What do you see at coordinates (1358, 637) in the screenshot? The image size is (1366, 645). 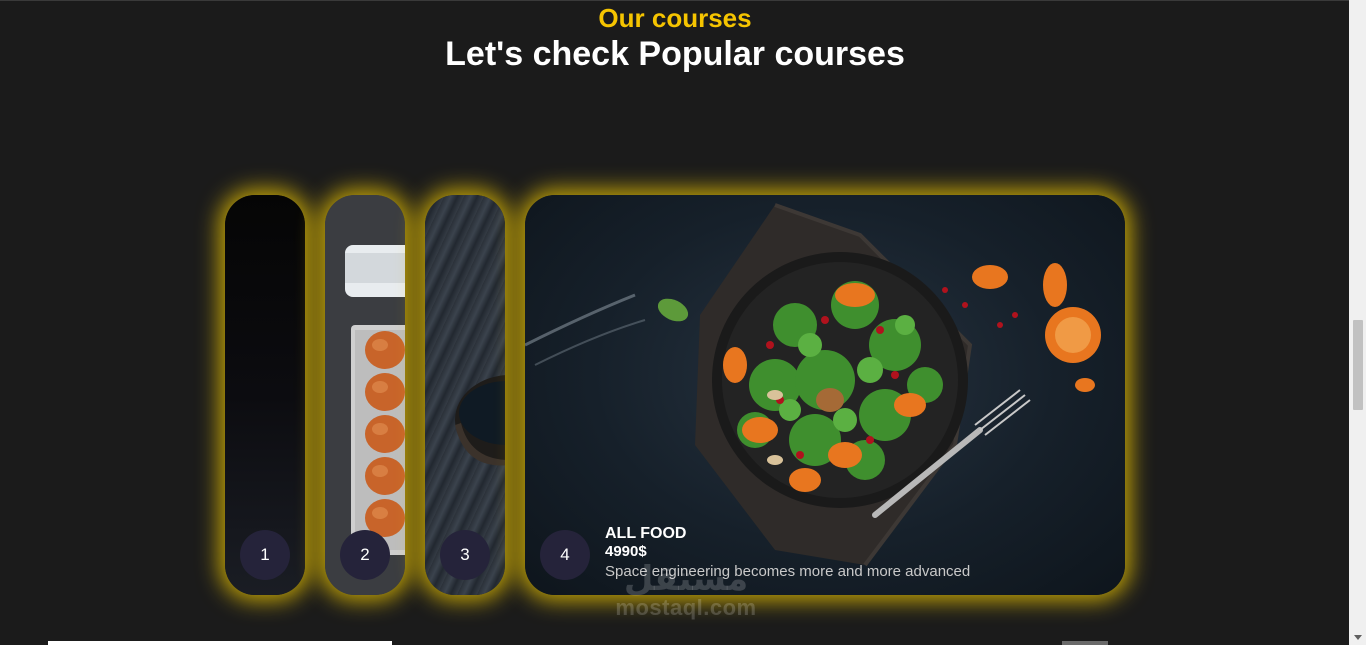 I see `scroll-down-arrow-icon` at bounding box center [1358, 637].